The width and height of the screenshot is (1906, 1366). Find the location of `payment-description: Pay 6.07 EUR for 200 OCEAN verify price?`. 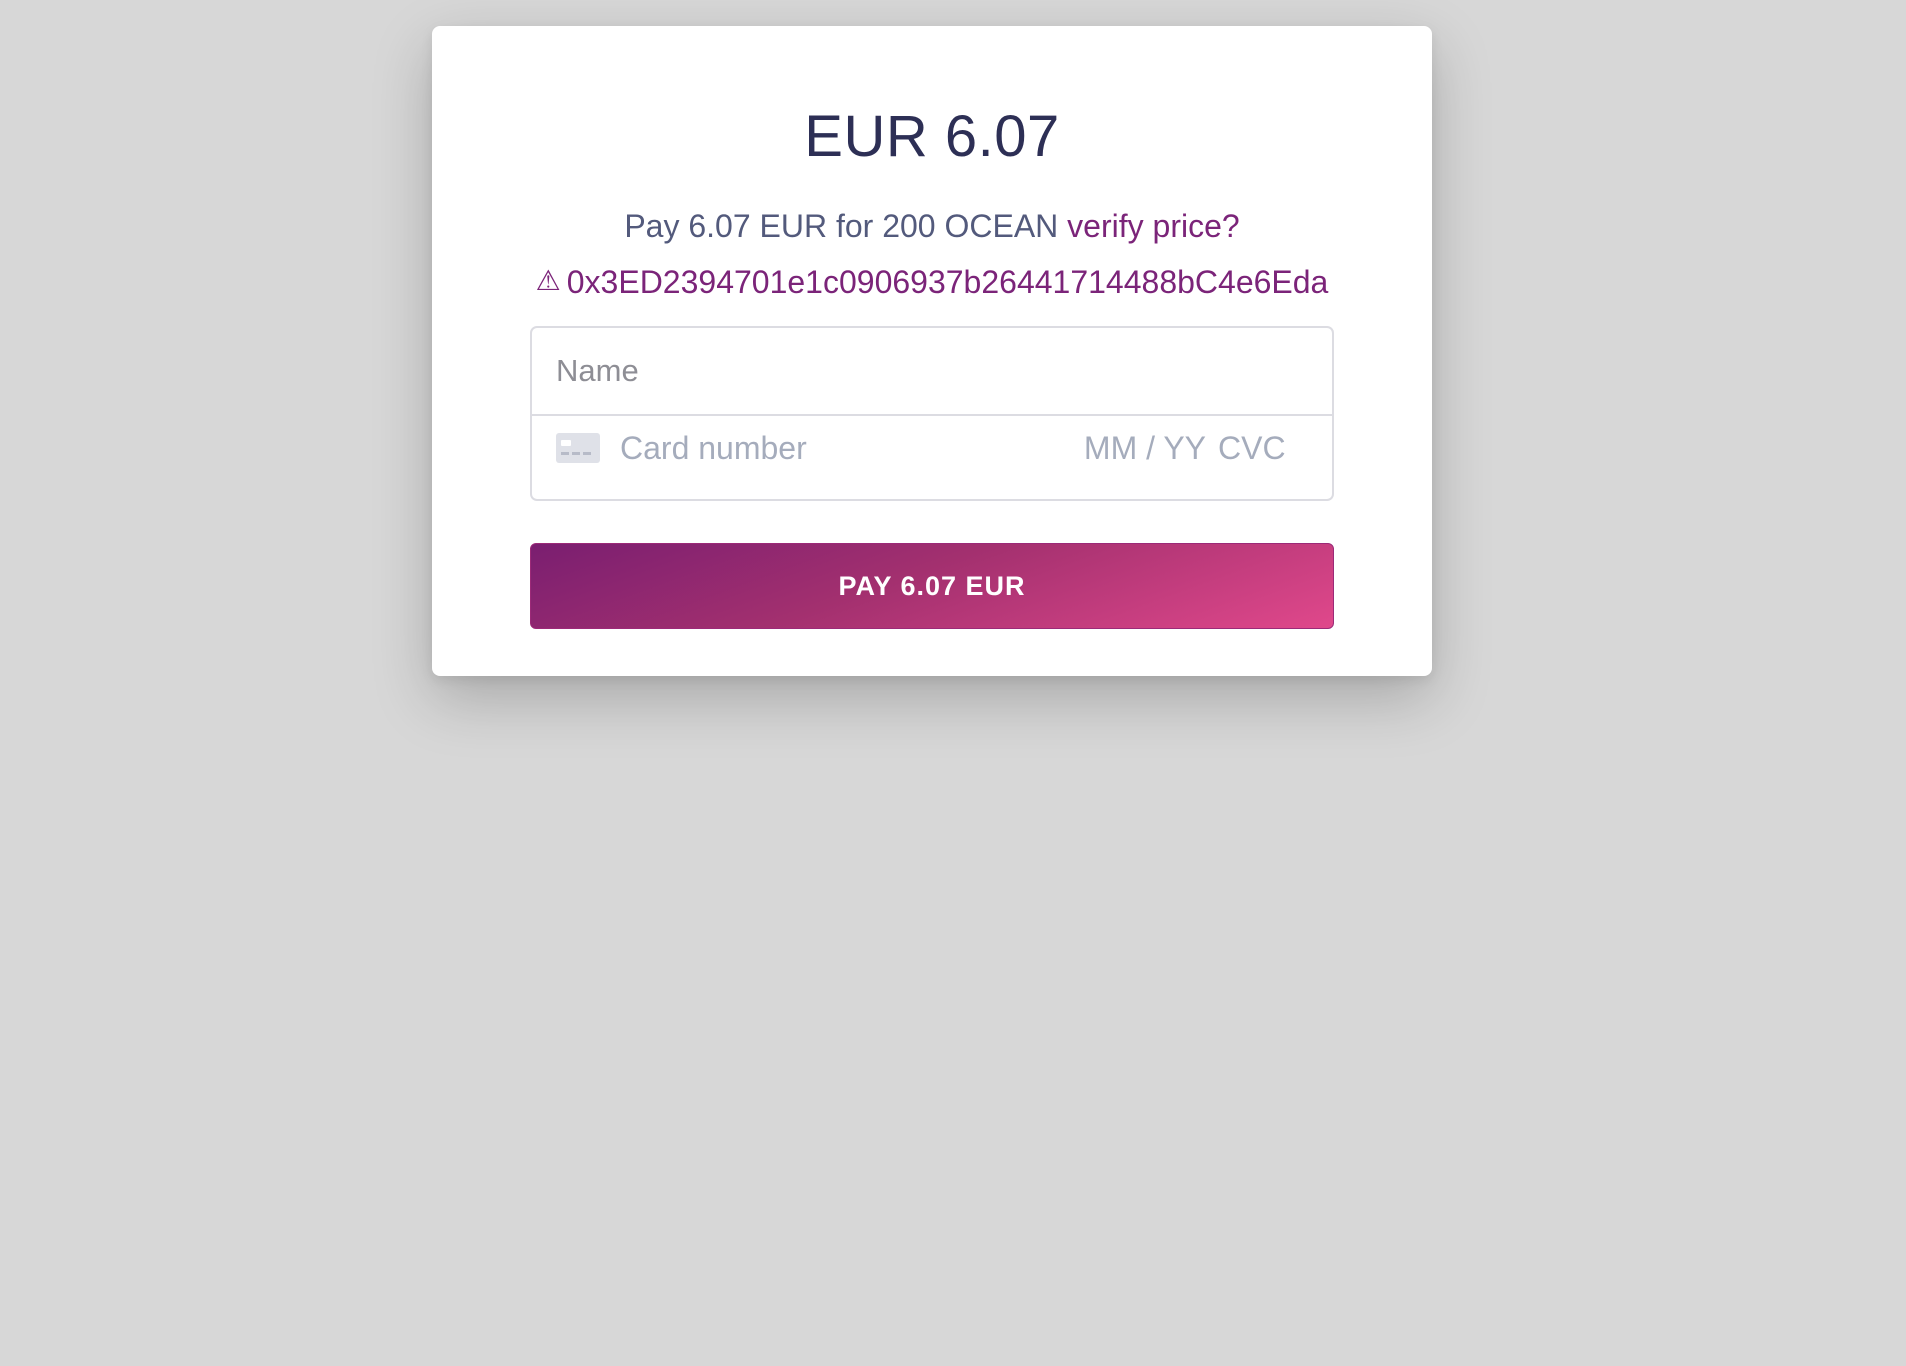

payment-description: Pay 6.07 EUR for 200 OCEAN verify price? is located at coordinates (932, 226).